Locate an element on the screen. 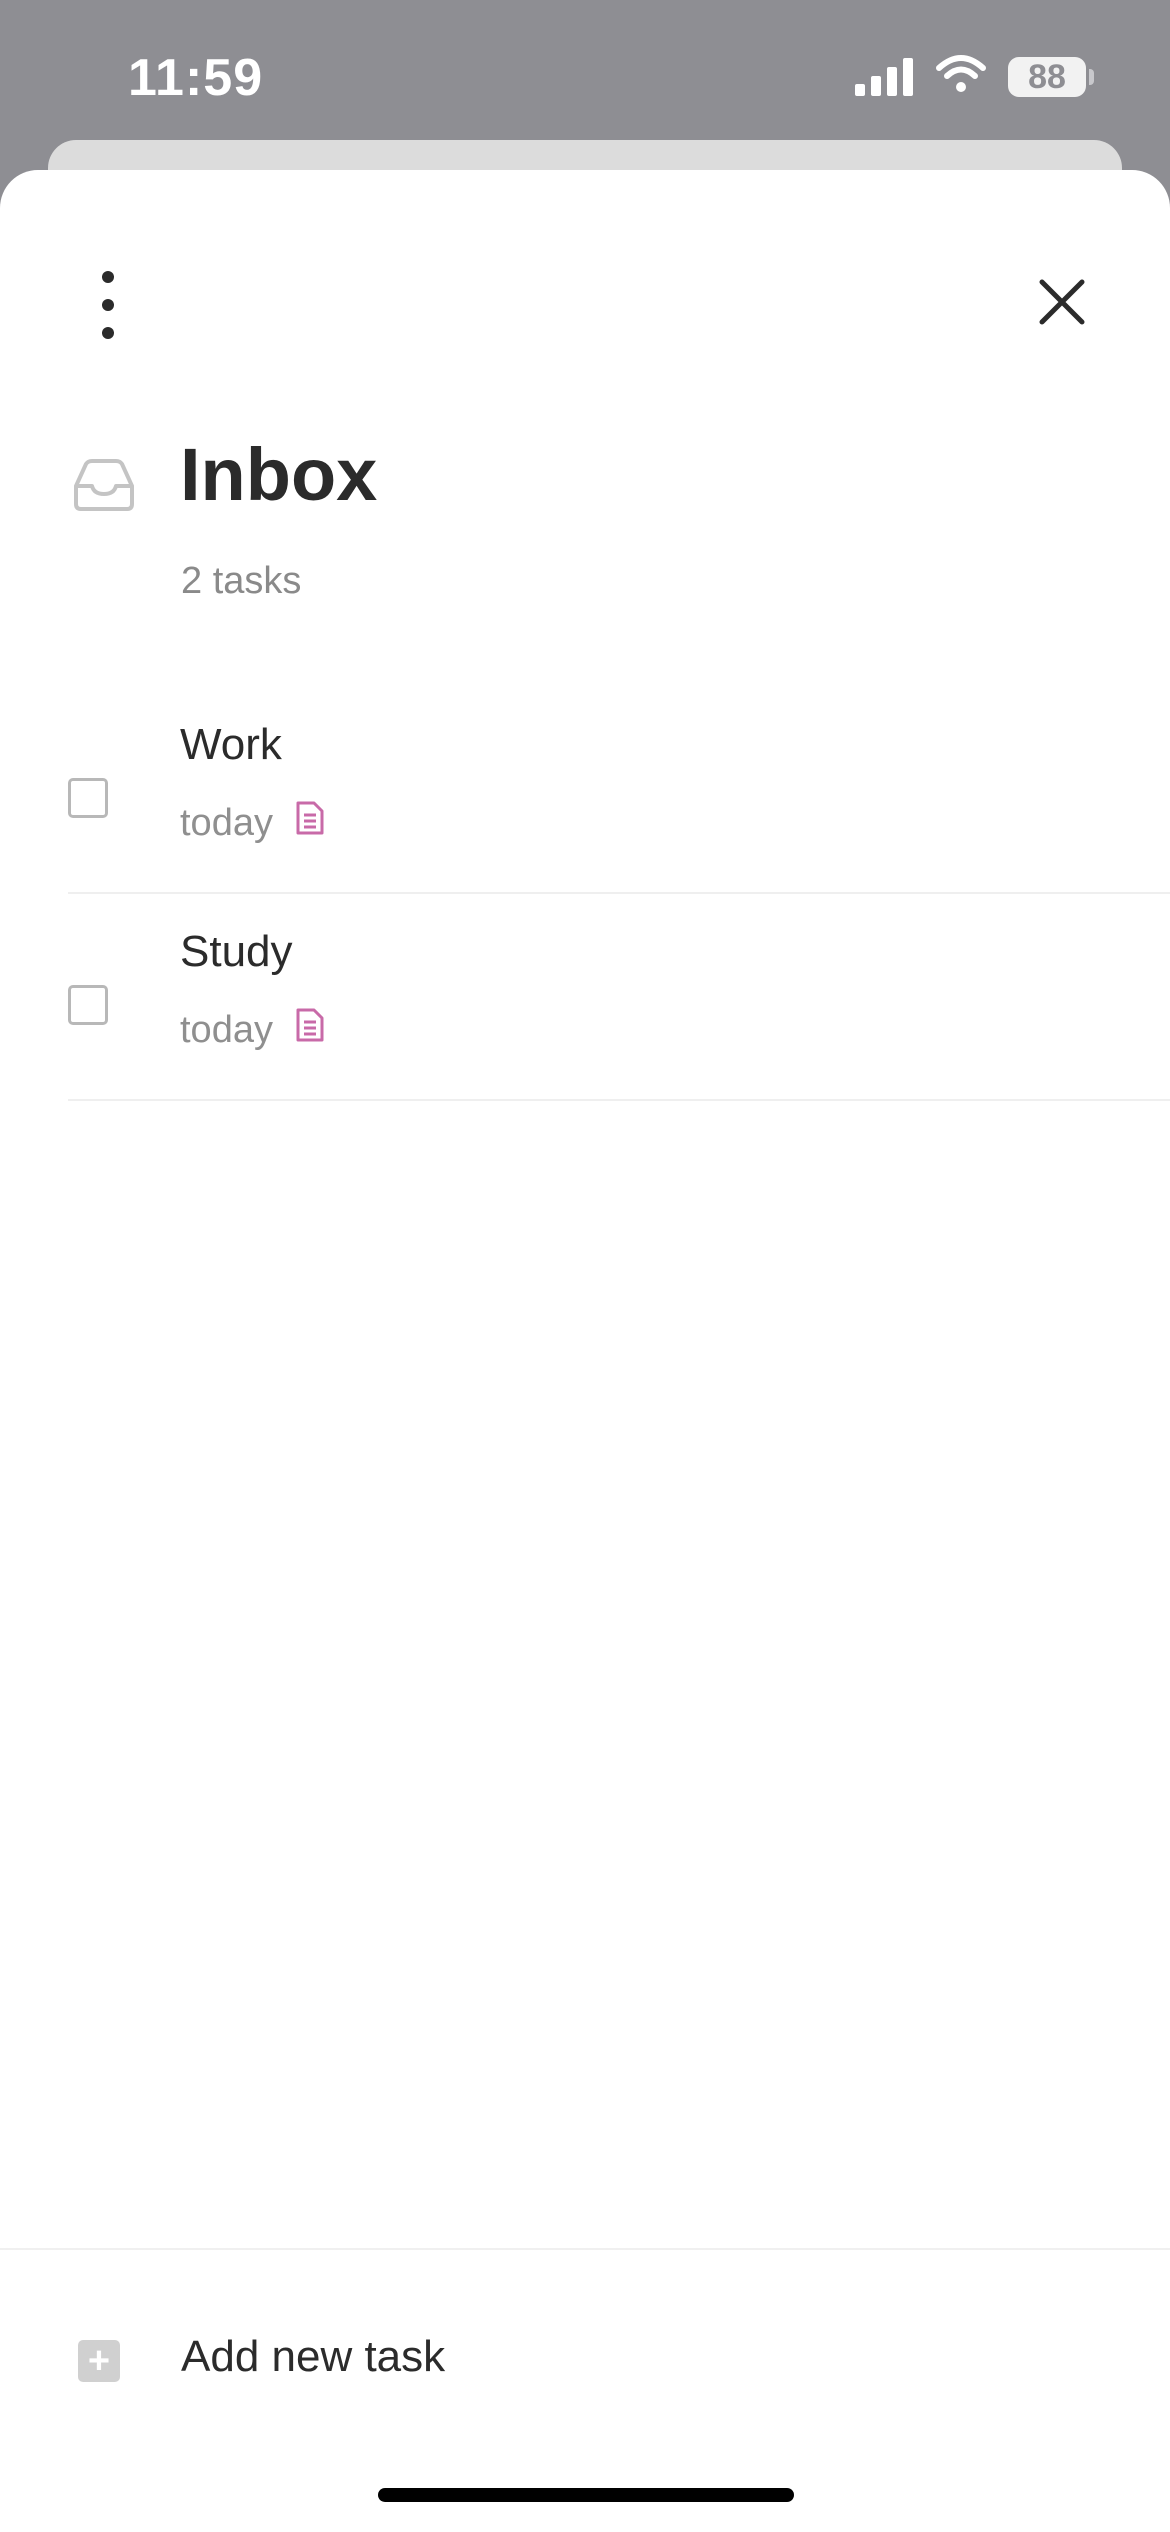 This screenshot has width=1170, height=2532. status-time: 11:59 is located at coordinates (196, 78).